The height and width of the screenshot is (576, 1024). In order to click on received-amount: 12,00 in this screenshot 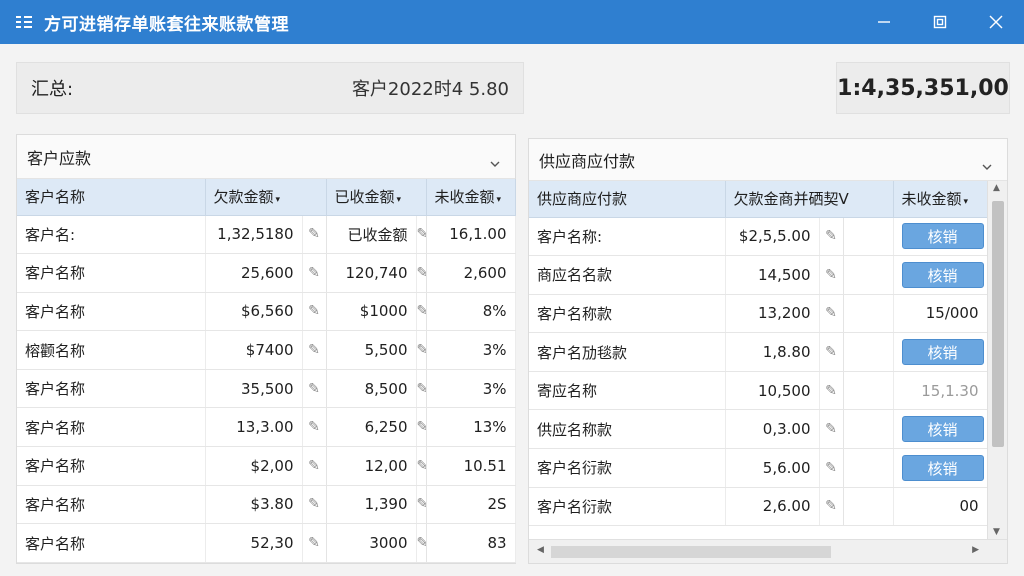, I will do `click(371, 466)`.